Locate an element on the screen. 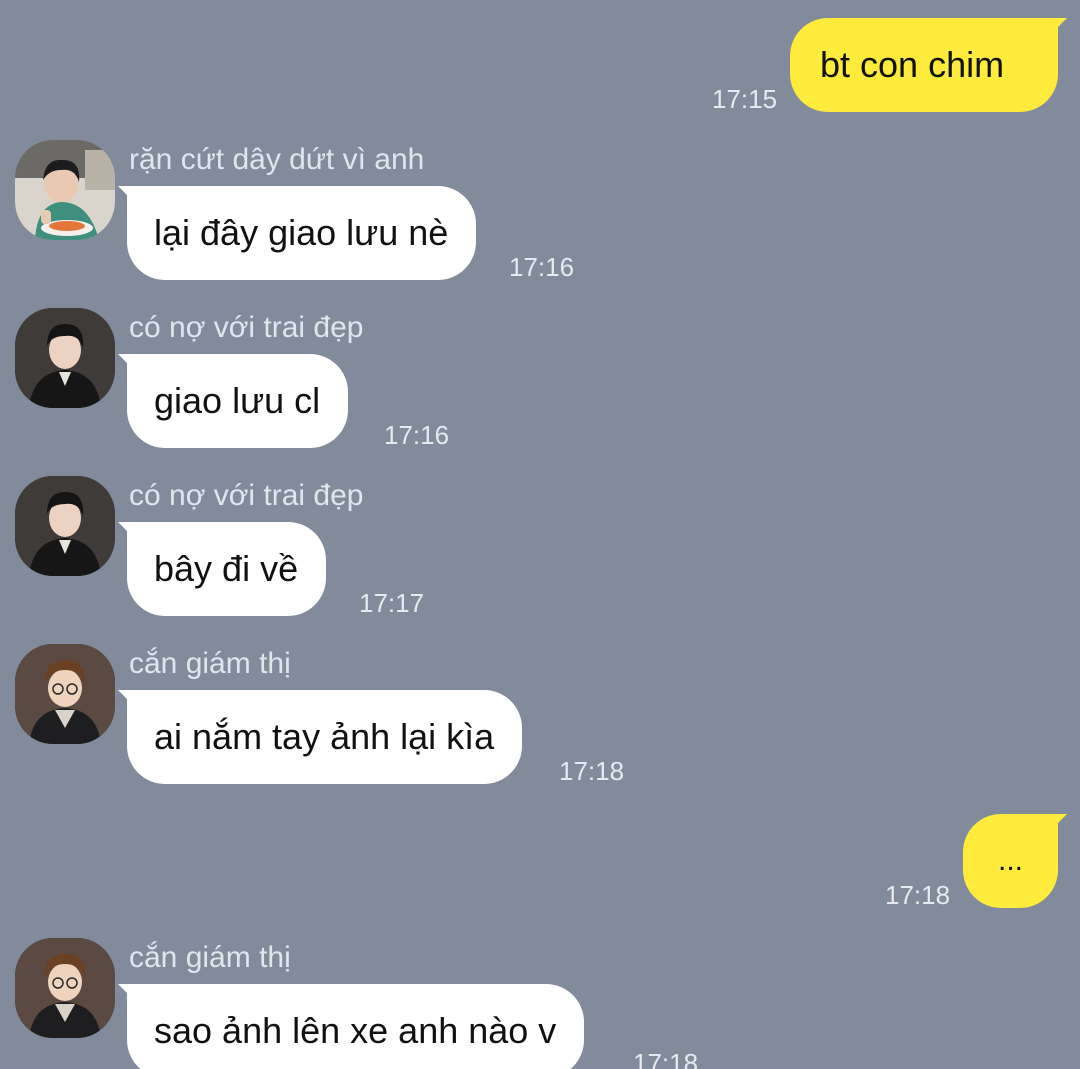 The width and height of the screenshot is (1080, 1069). incoming-message-bubble: sao ảnh lên xe anh nào v is located at coordinates (351, 1026).